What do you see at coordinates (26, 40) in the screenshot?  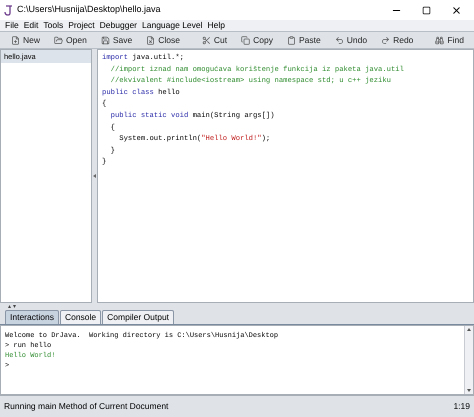 I see `toolbar-button: New` at bounding box center [26, 40].